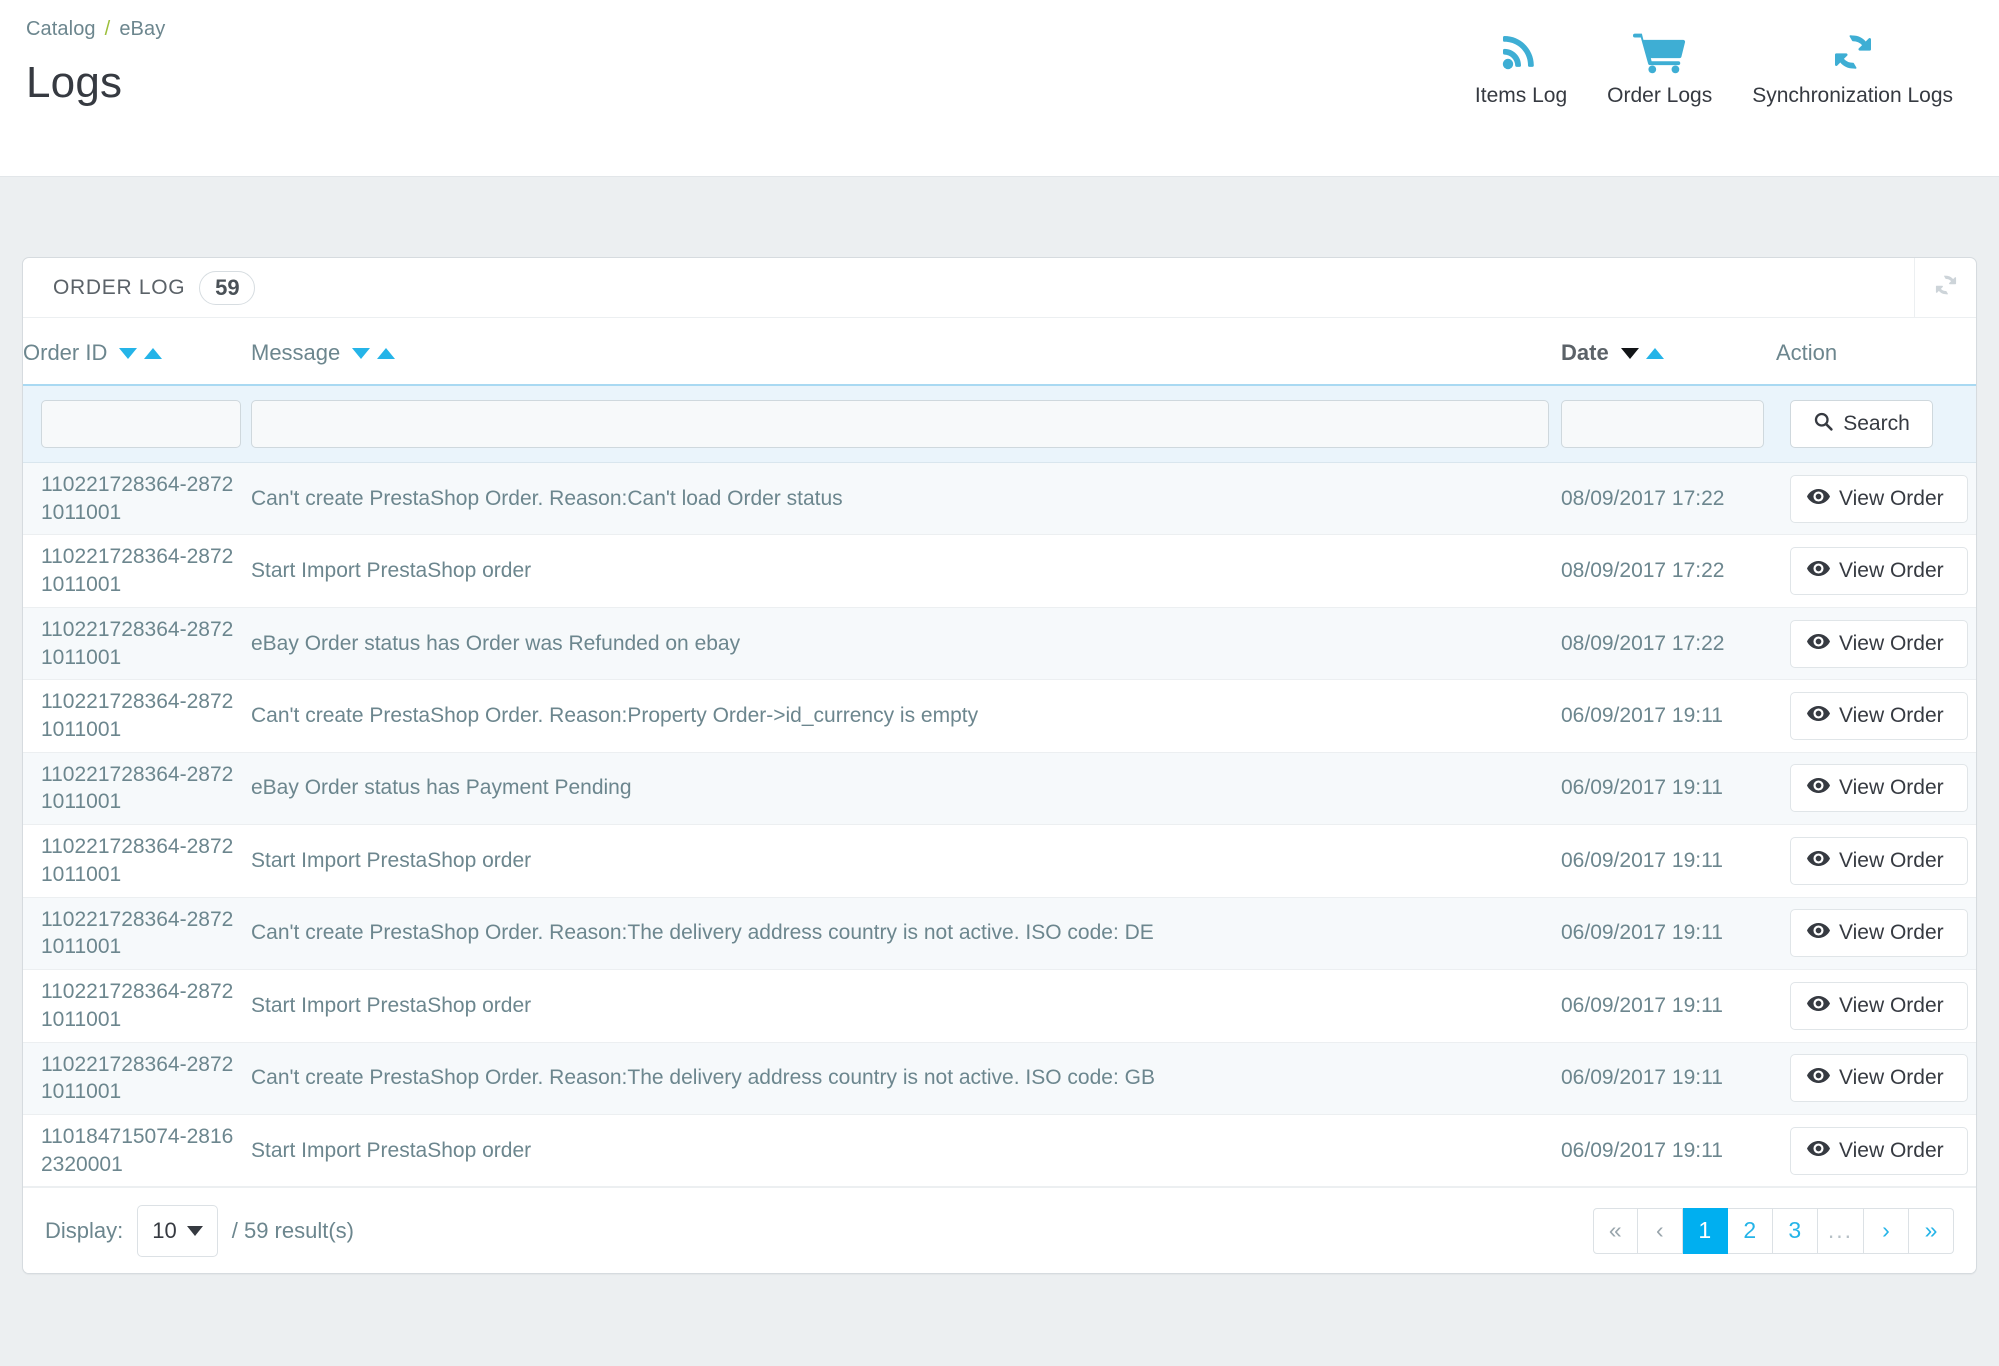 Image resolution: width=1999 pixels, height=1366 pixels. I want to click on sort-controls-message, so click(374, 353).